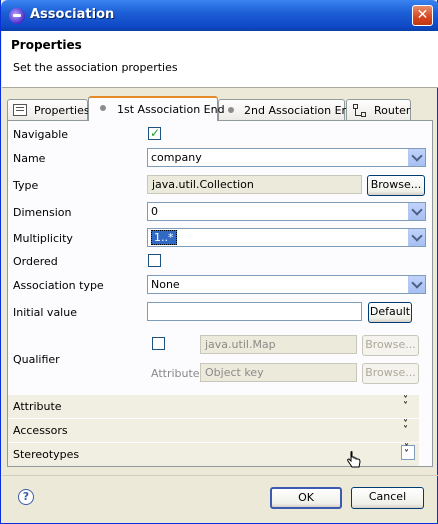  I want to click on title-bar: Association ✕, so click(219, 15).